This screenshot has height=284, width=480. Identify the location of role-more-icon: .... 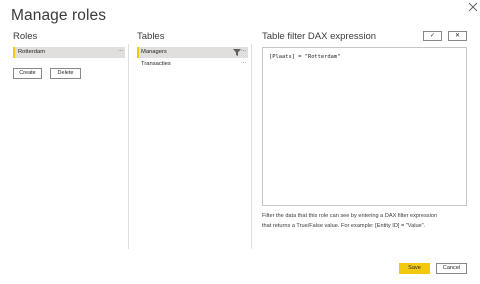
(120, 50).